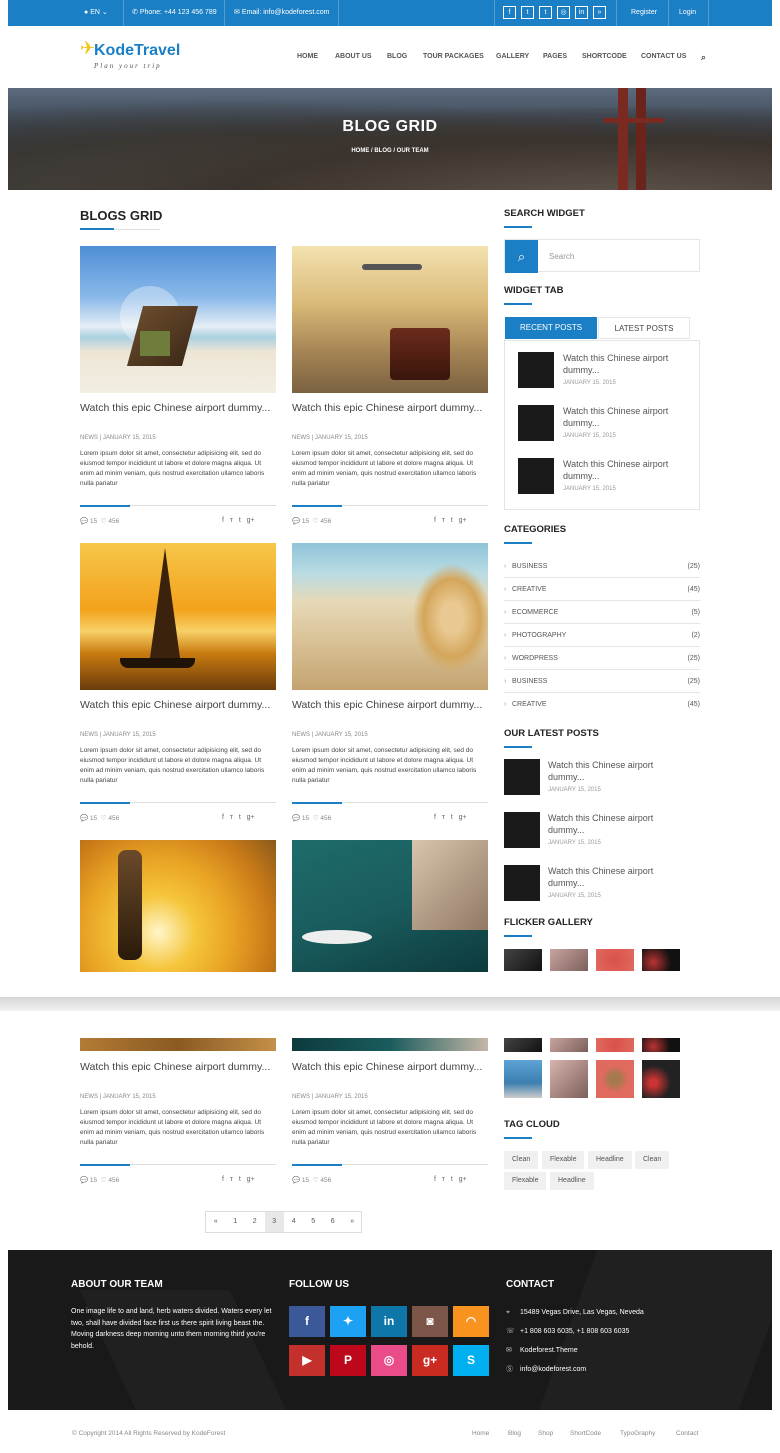  What do you see at coordinates (307, 1360) in the screenshot?
I see `youtube-icon: ▶` at bounding box center [307, 1360].